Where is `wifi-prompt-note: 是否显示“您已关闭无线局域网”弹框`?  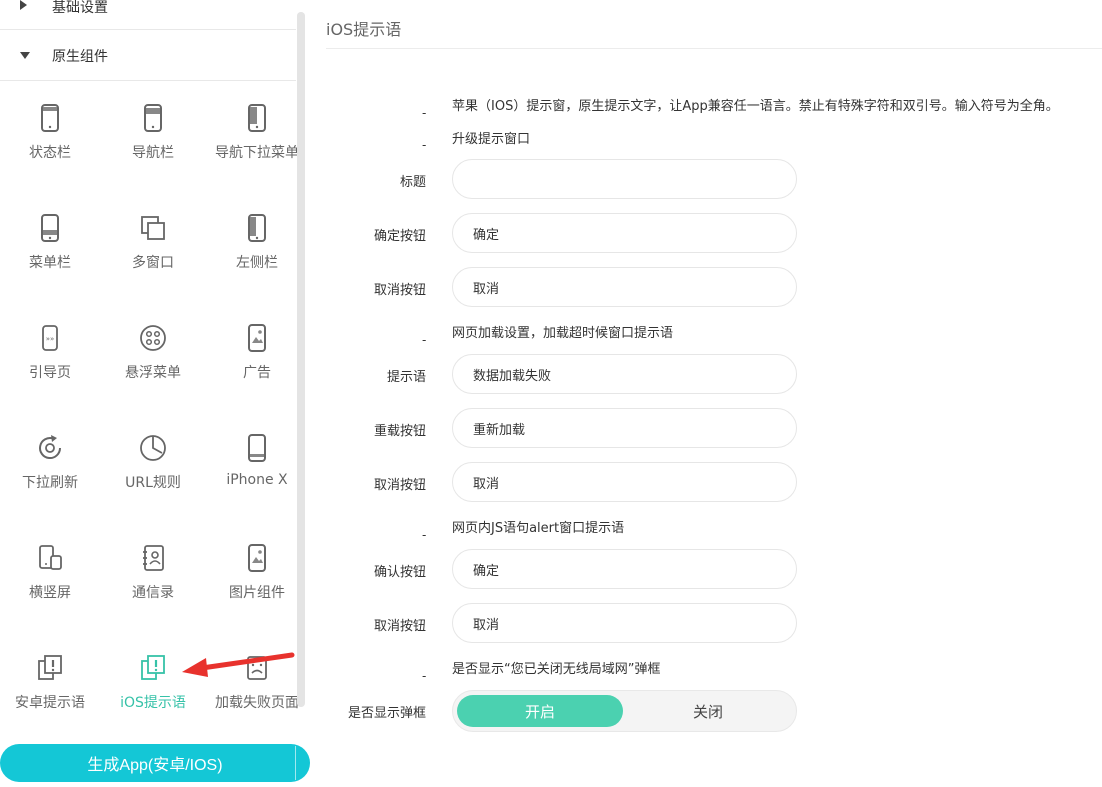
wifi-prompt-note: 是否显示“您已关闭无线局域网”弹框 is located at coordinates (556, 669).